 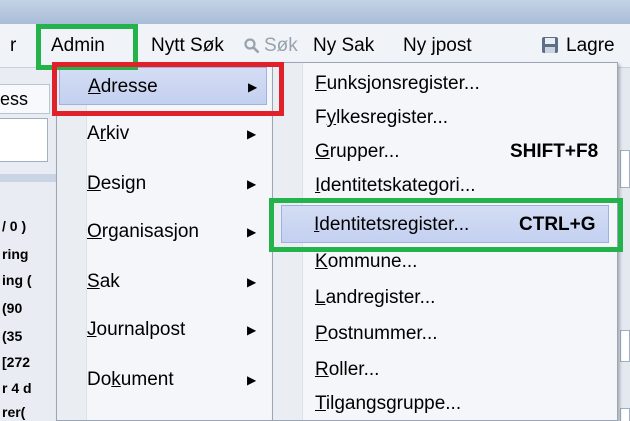 What do you see at coordinates (12, 336) in the screenshot?
I see `background-text: (35` at bounding box center [12, 336].